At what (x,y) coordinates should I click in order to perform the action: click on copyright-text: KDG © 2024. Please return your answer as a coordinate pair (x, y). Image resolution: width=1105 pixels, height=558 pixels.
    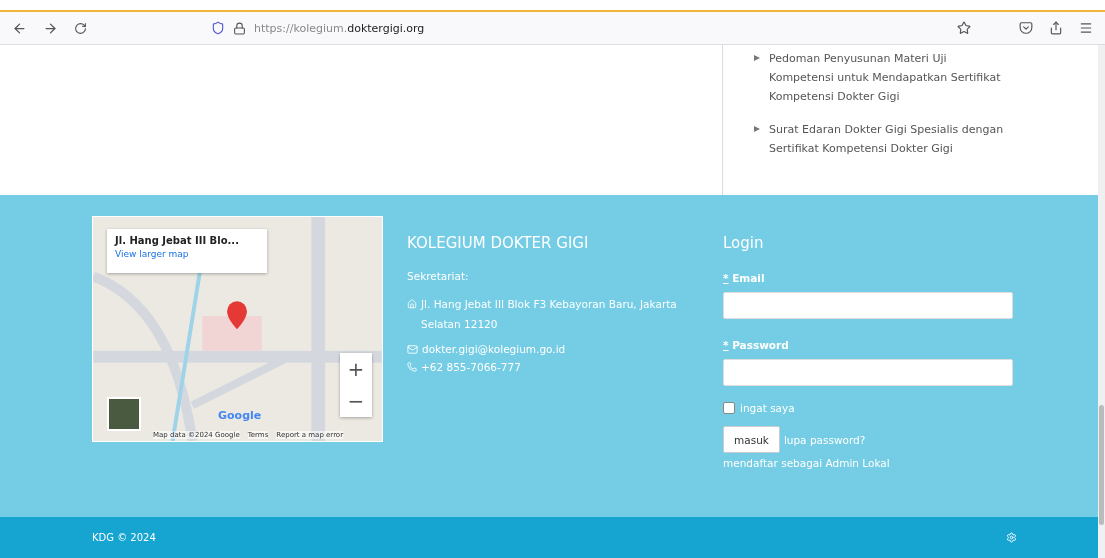
    Looking at the image, I should click on (124, 537).